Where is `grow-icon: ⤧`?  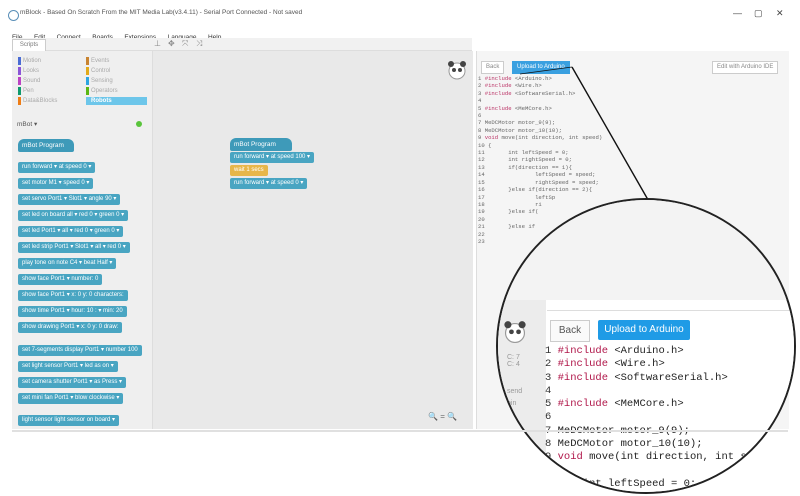 grow-icon: ⤧ is located at coordinates (185, 44).